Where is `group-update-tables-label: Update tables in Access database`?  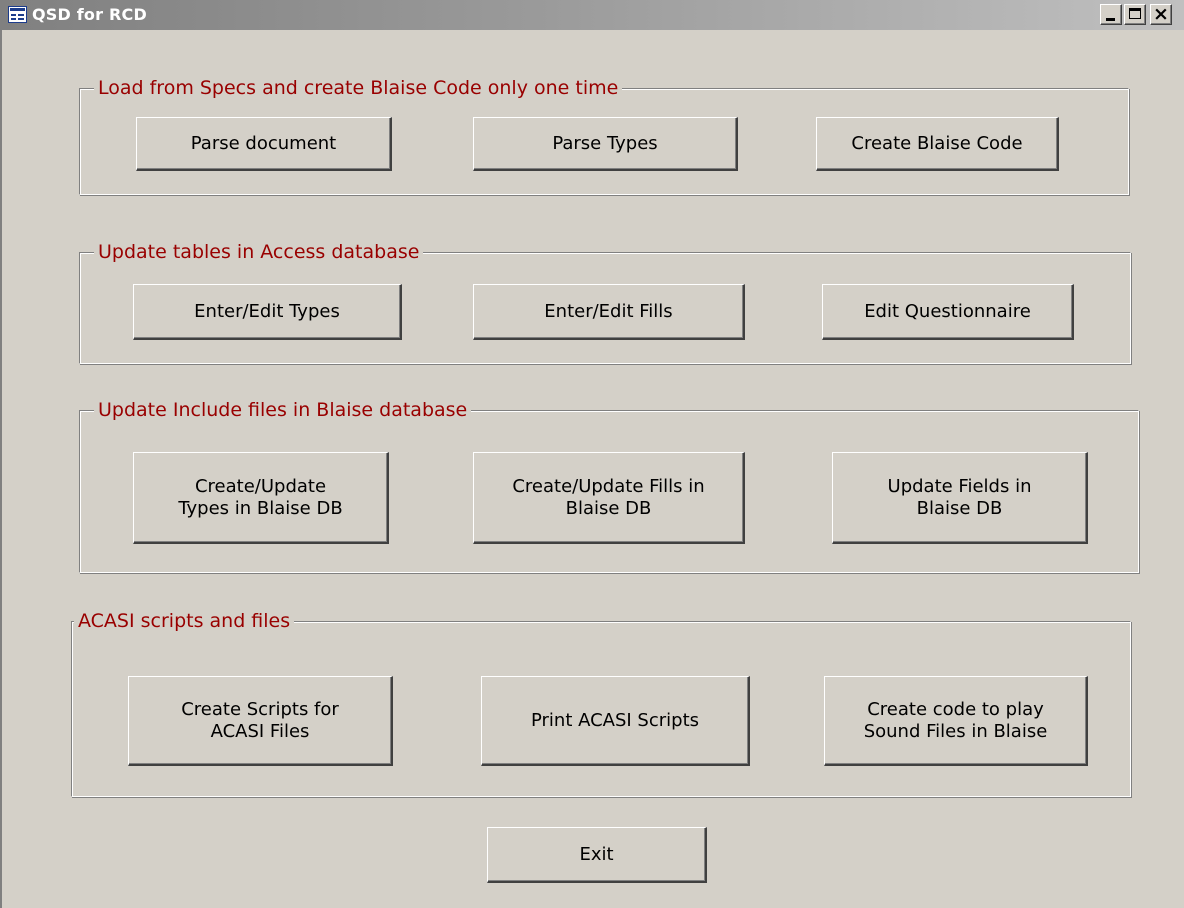 group-update-tables-label: Update tables in Access database is located at coordinates (259, 252).